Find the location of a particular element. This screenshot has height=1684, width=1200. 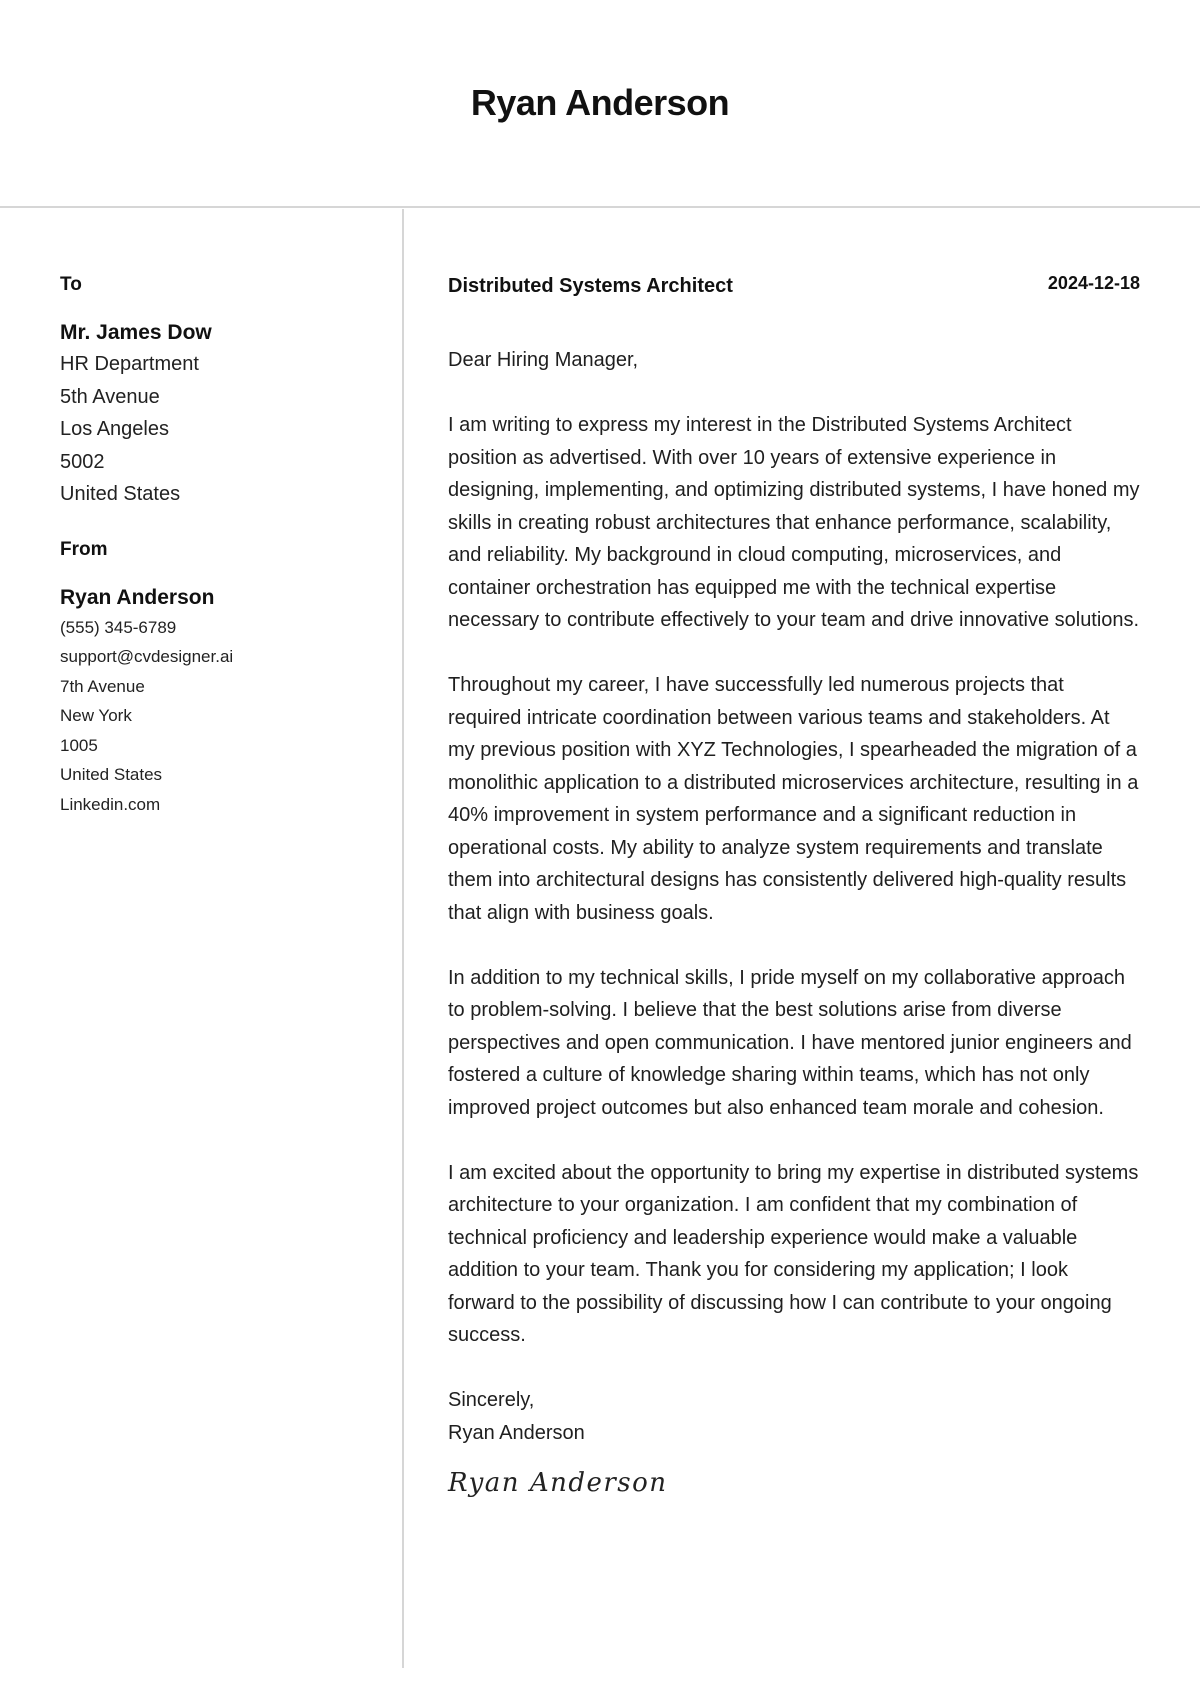

sender-email: support@cvdesigner.ai is located at coordinates (147, 656).